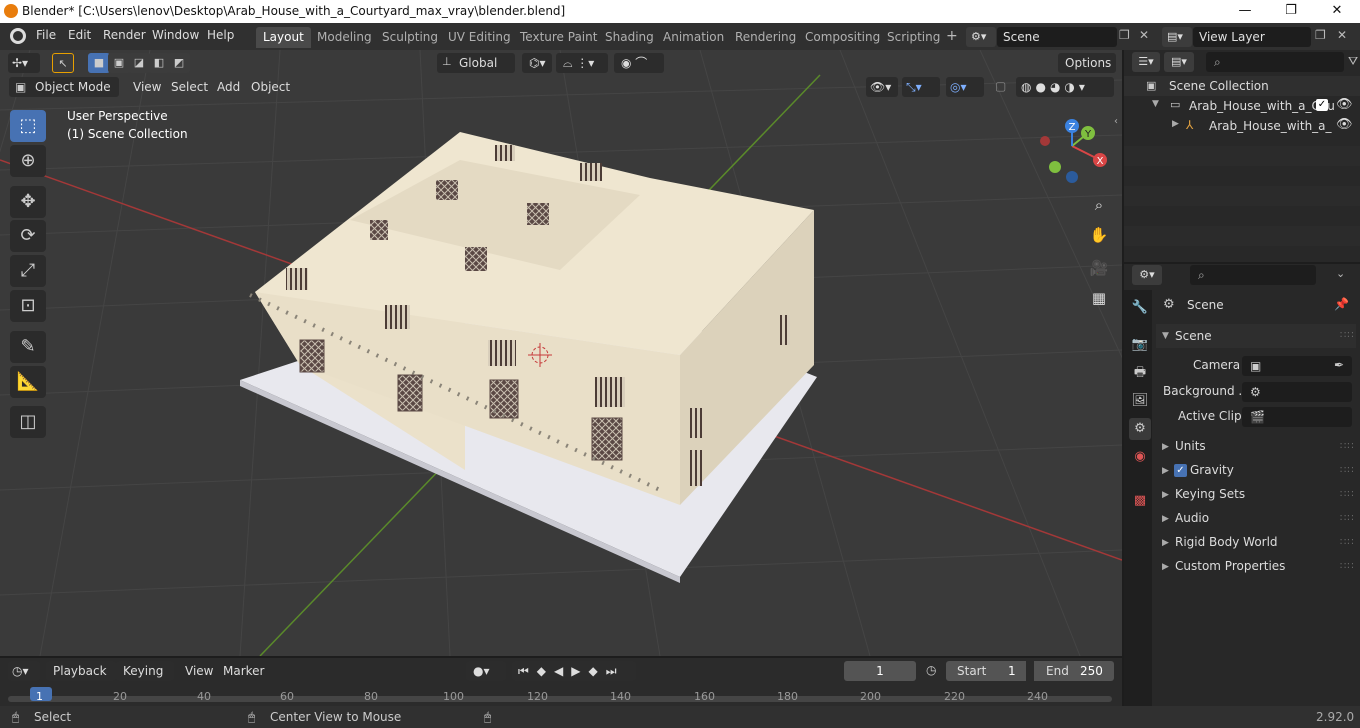 The image size is (1360, 728). Describe the element at coordinates (119, 63) in the screenshot. I see `select-mode-extend-icon: ▣` at that location.